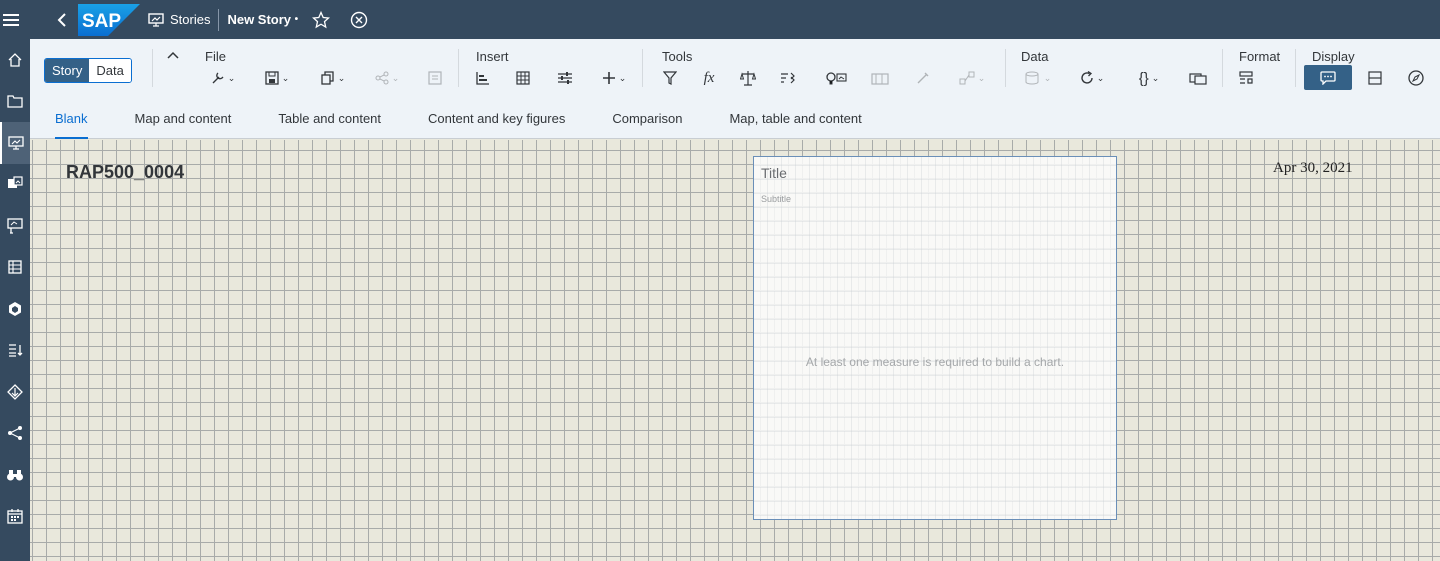 The image size is (1440, 561). I want to click on edit-tools-icon: ⌄, so click(223, 78).